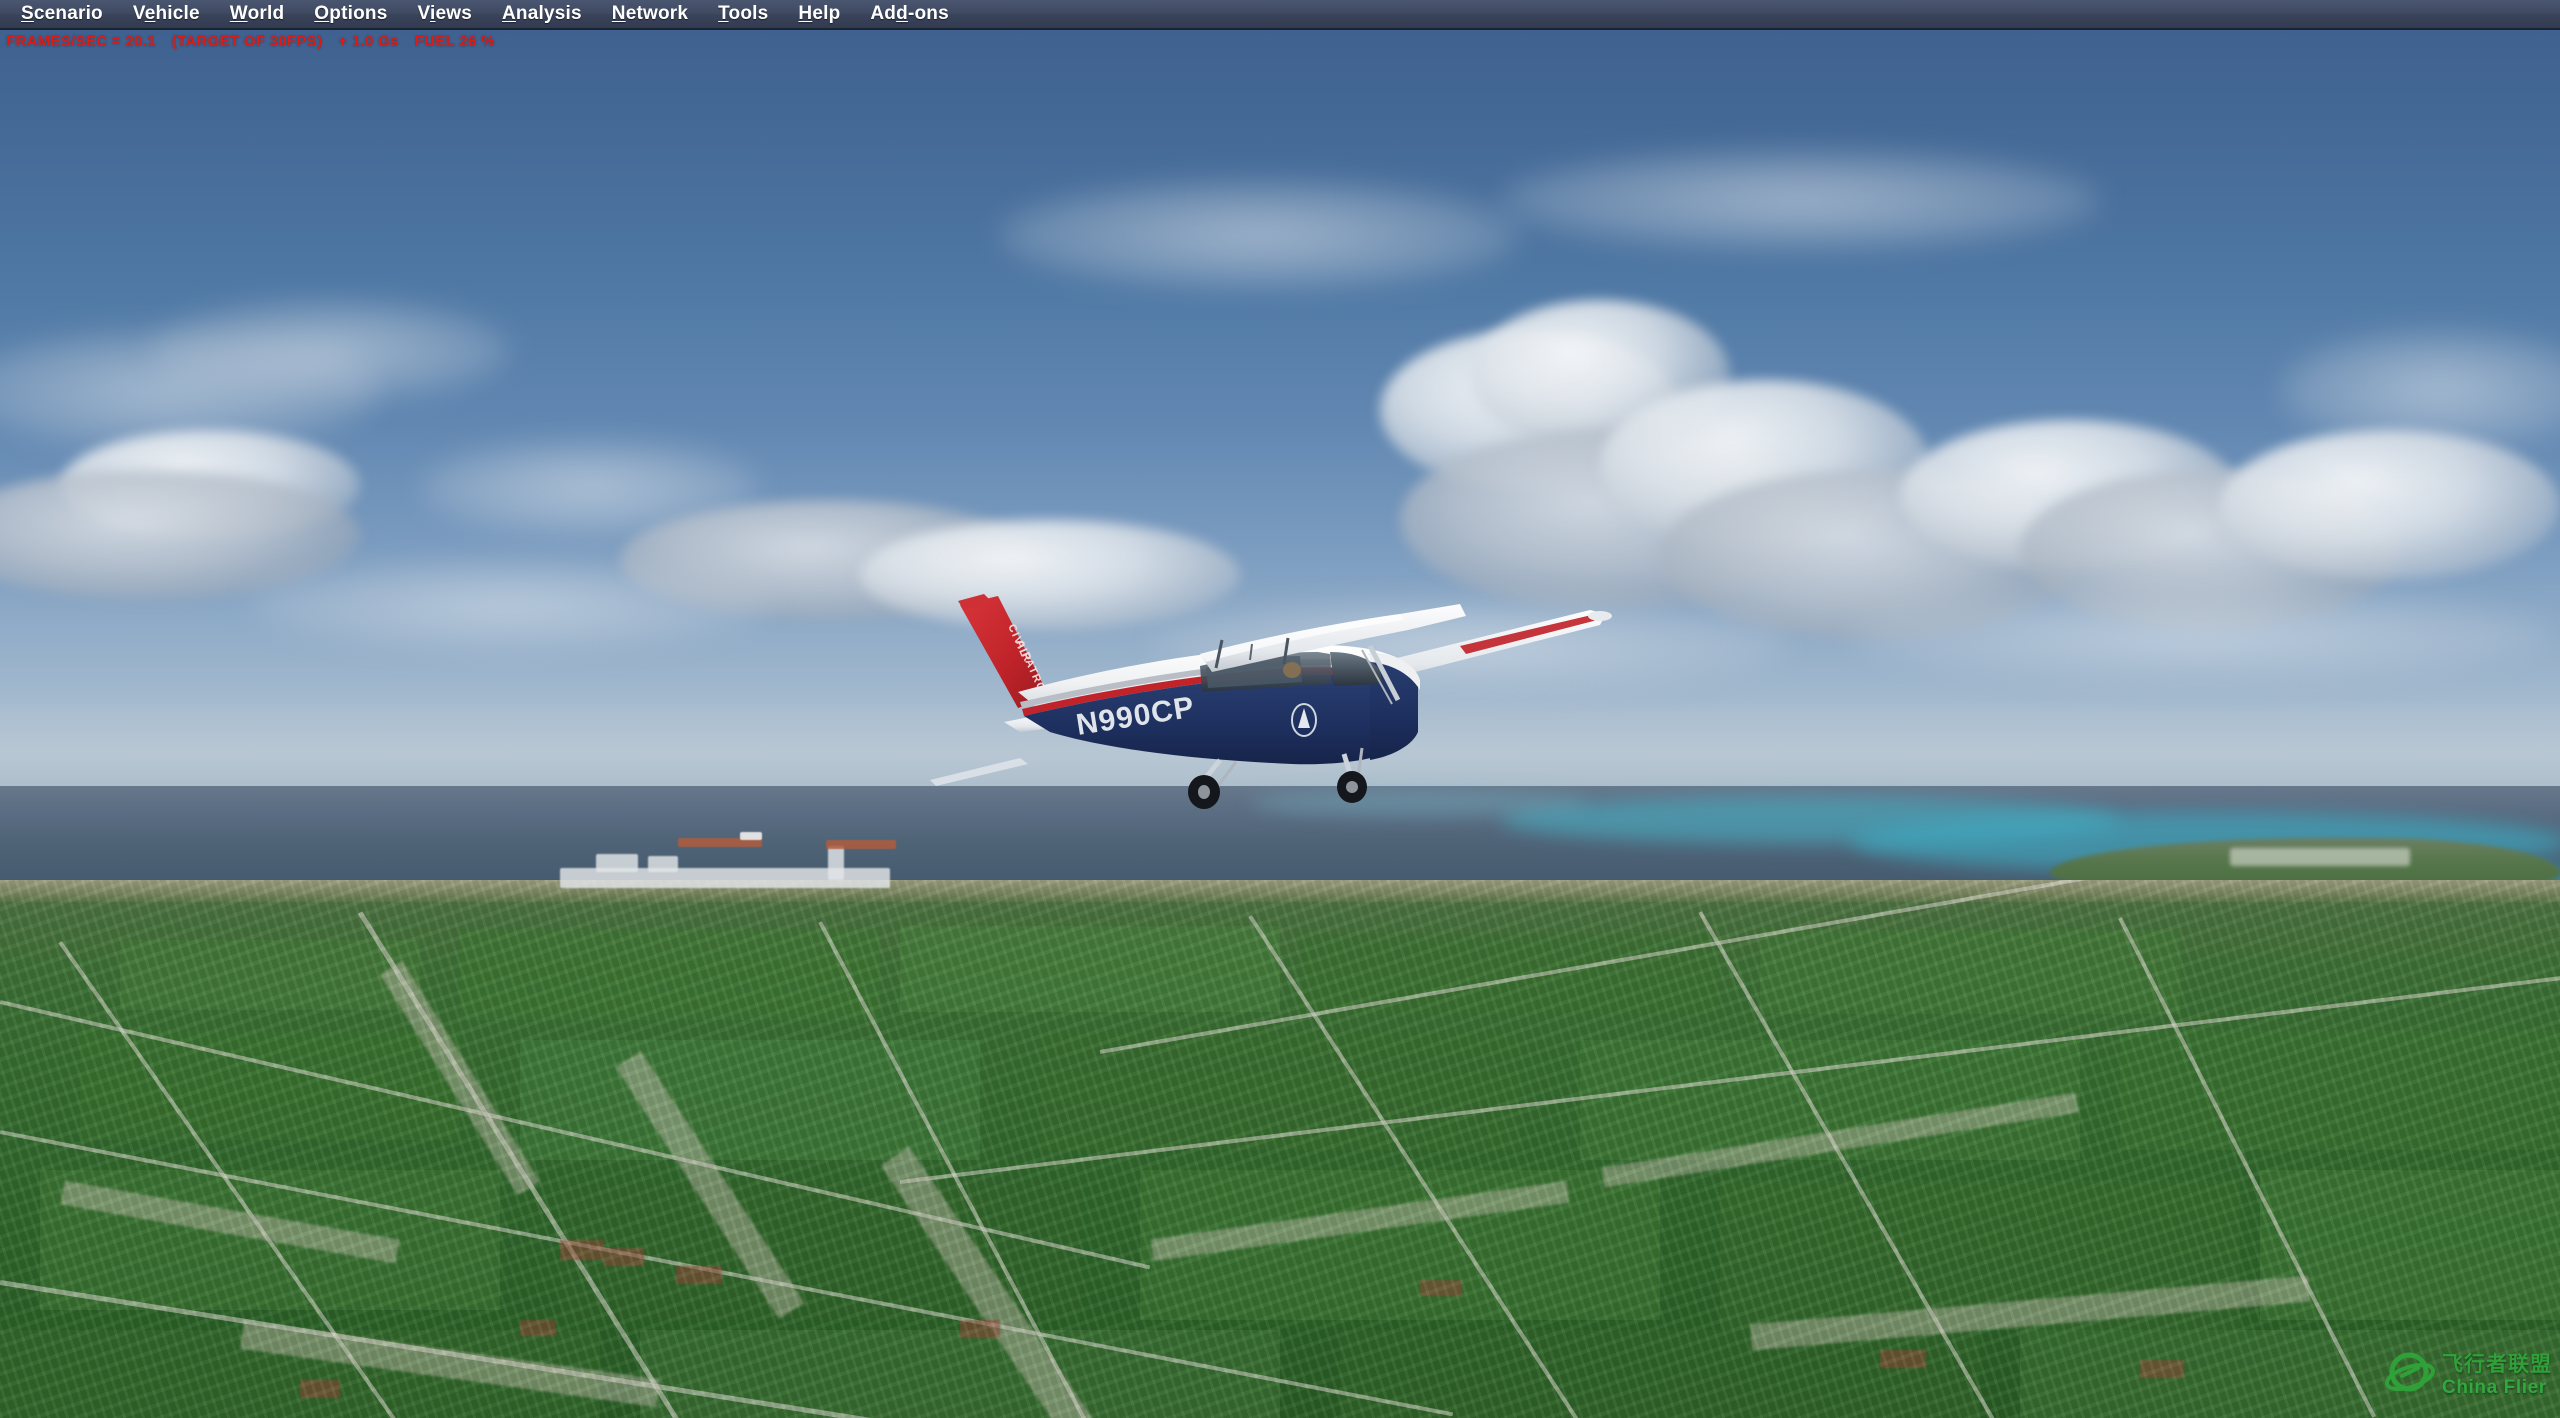  What do you see at coordinates (751, 836) in the screenshot?
I see `cargo-ship-superstructure` at bounding box center [751, 836].